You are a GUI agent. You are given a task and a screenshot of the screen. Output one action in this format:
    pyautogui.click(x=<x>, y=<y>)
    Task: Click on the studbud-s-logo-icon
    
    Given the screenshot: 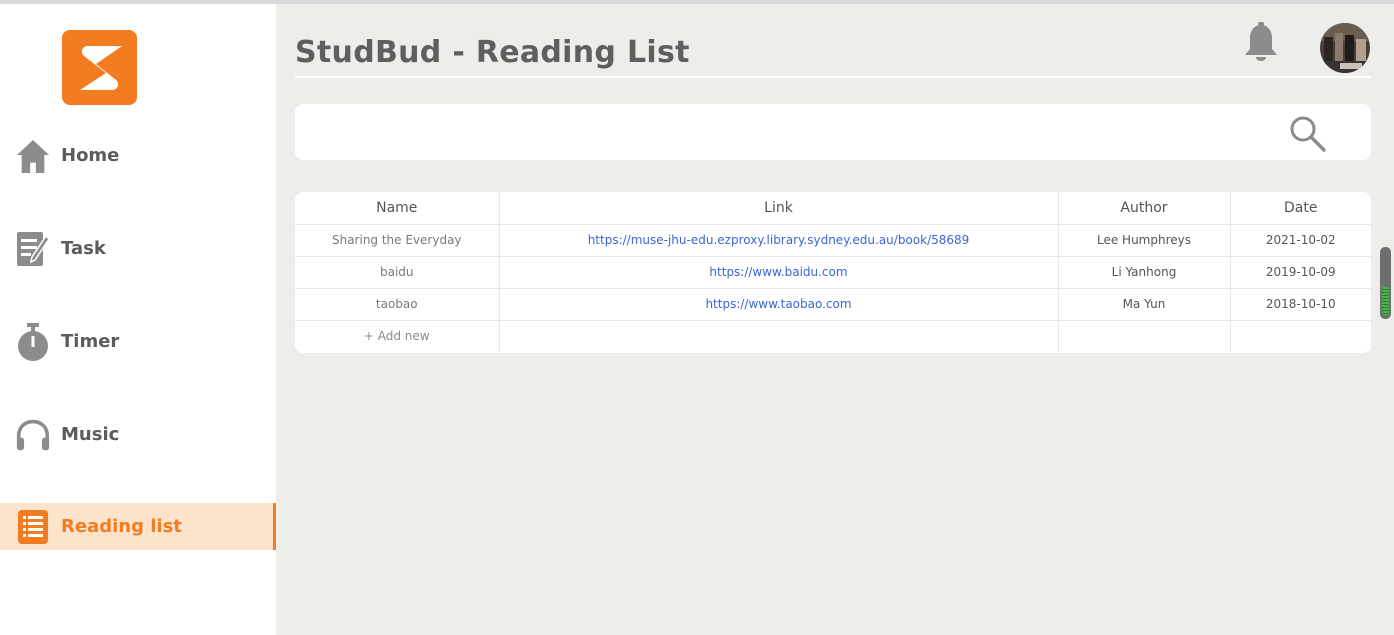 What is the action you would take?
    pyautogui.click(x=100, y=67)
    